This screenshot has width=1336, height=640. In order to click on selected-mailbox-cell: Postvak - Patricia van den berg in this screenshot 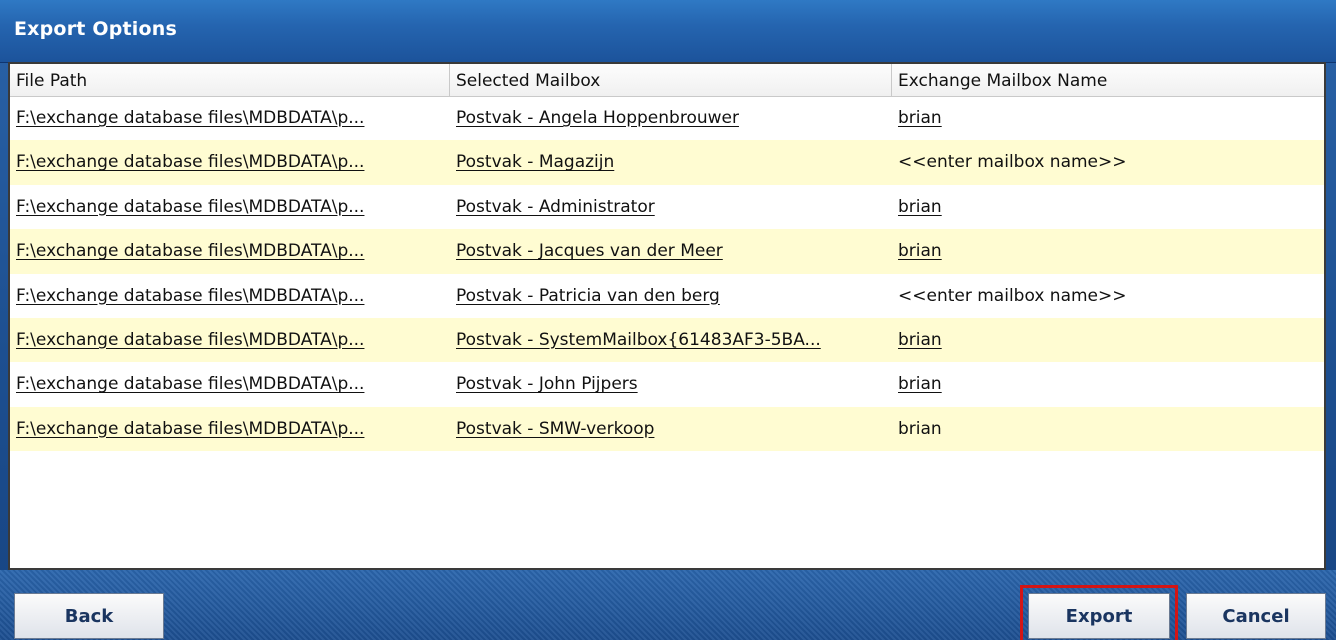, I will do `click(672, 296)`.